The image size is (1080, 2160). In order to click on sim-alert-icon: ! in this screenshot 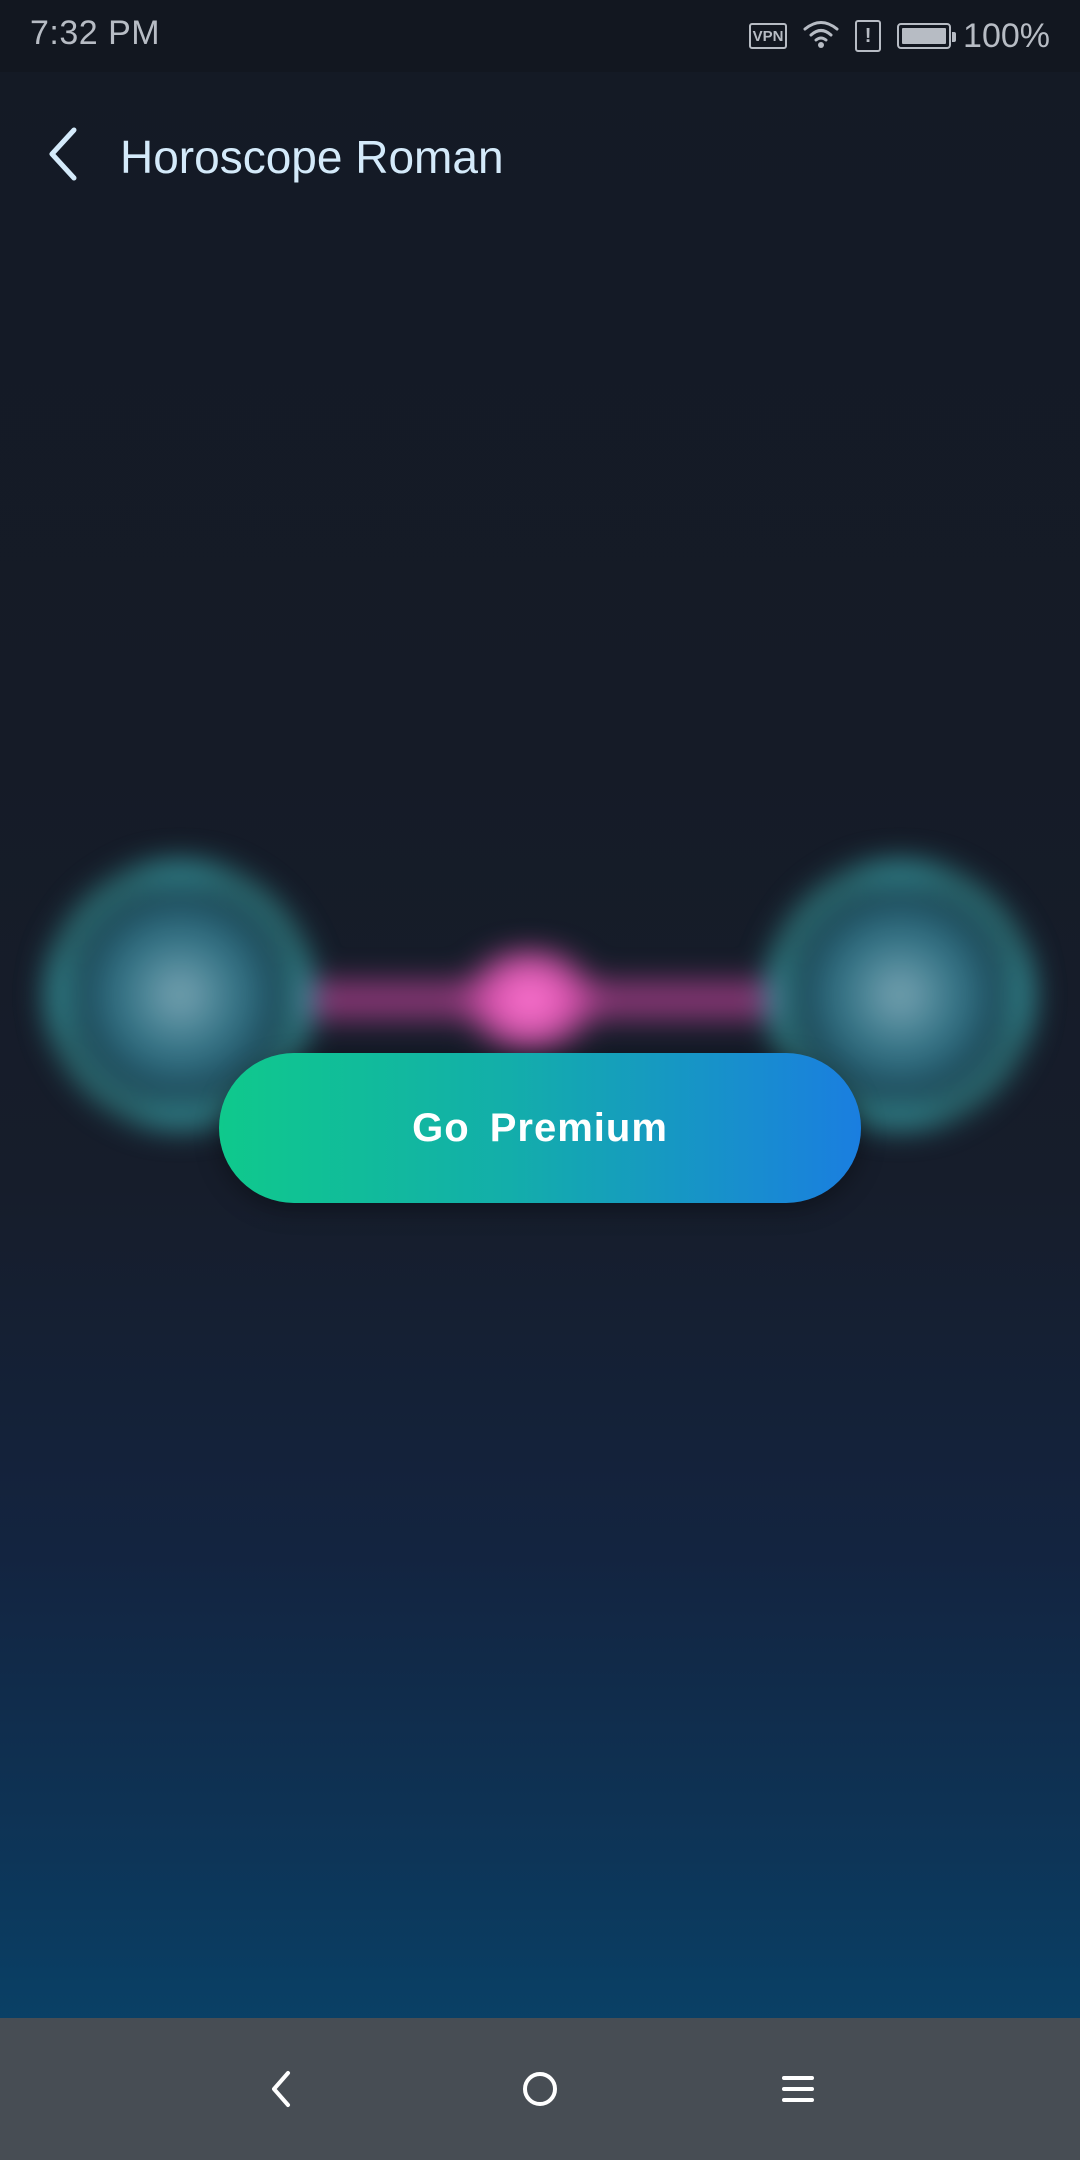, I will do `click(868, 36)`.